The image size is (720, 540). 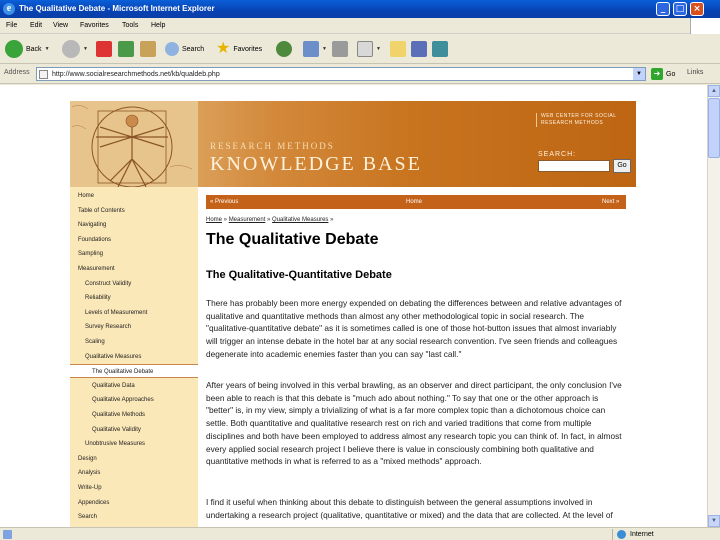 I want to click on sidebar-item-analysis: Analysis, so click(x=134, y=473).